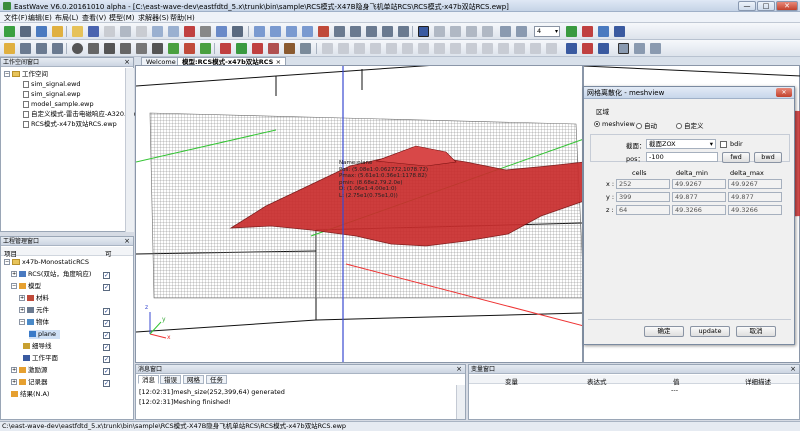 The image size is (800, 431). What do you see at coordinates (439, 48) in the screenshot?
I see `ungroup-icon` at bounding box center [439, 48].